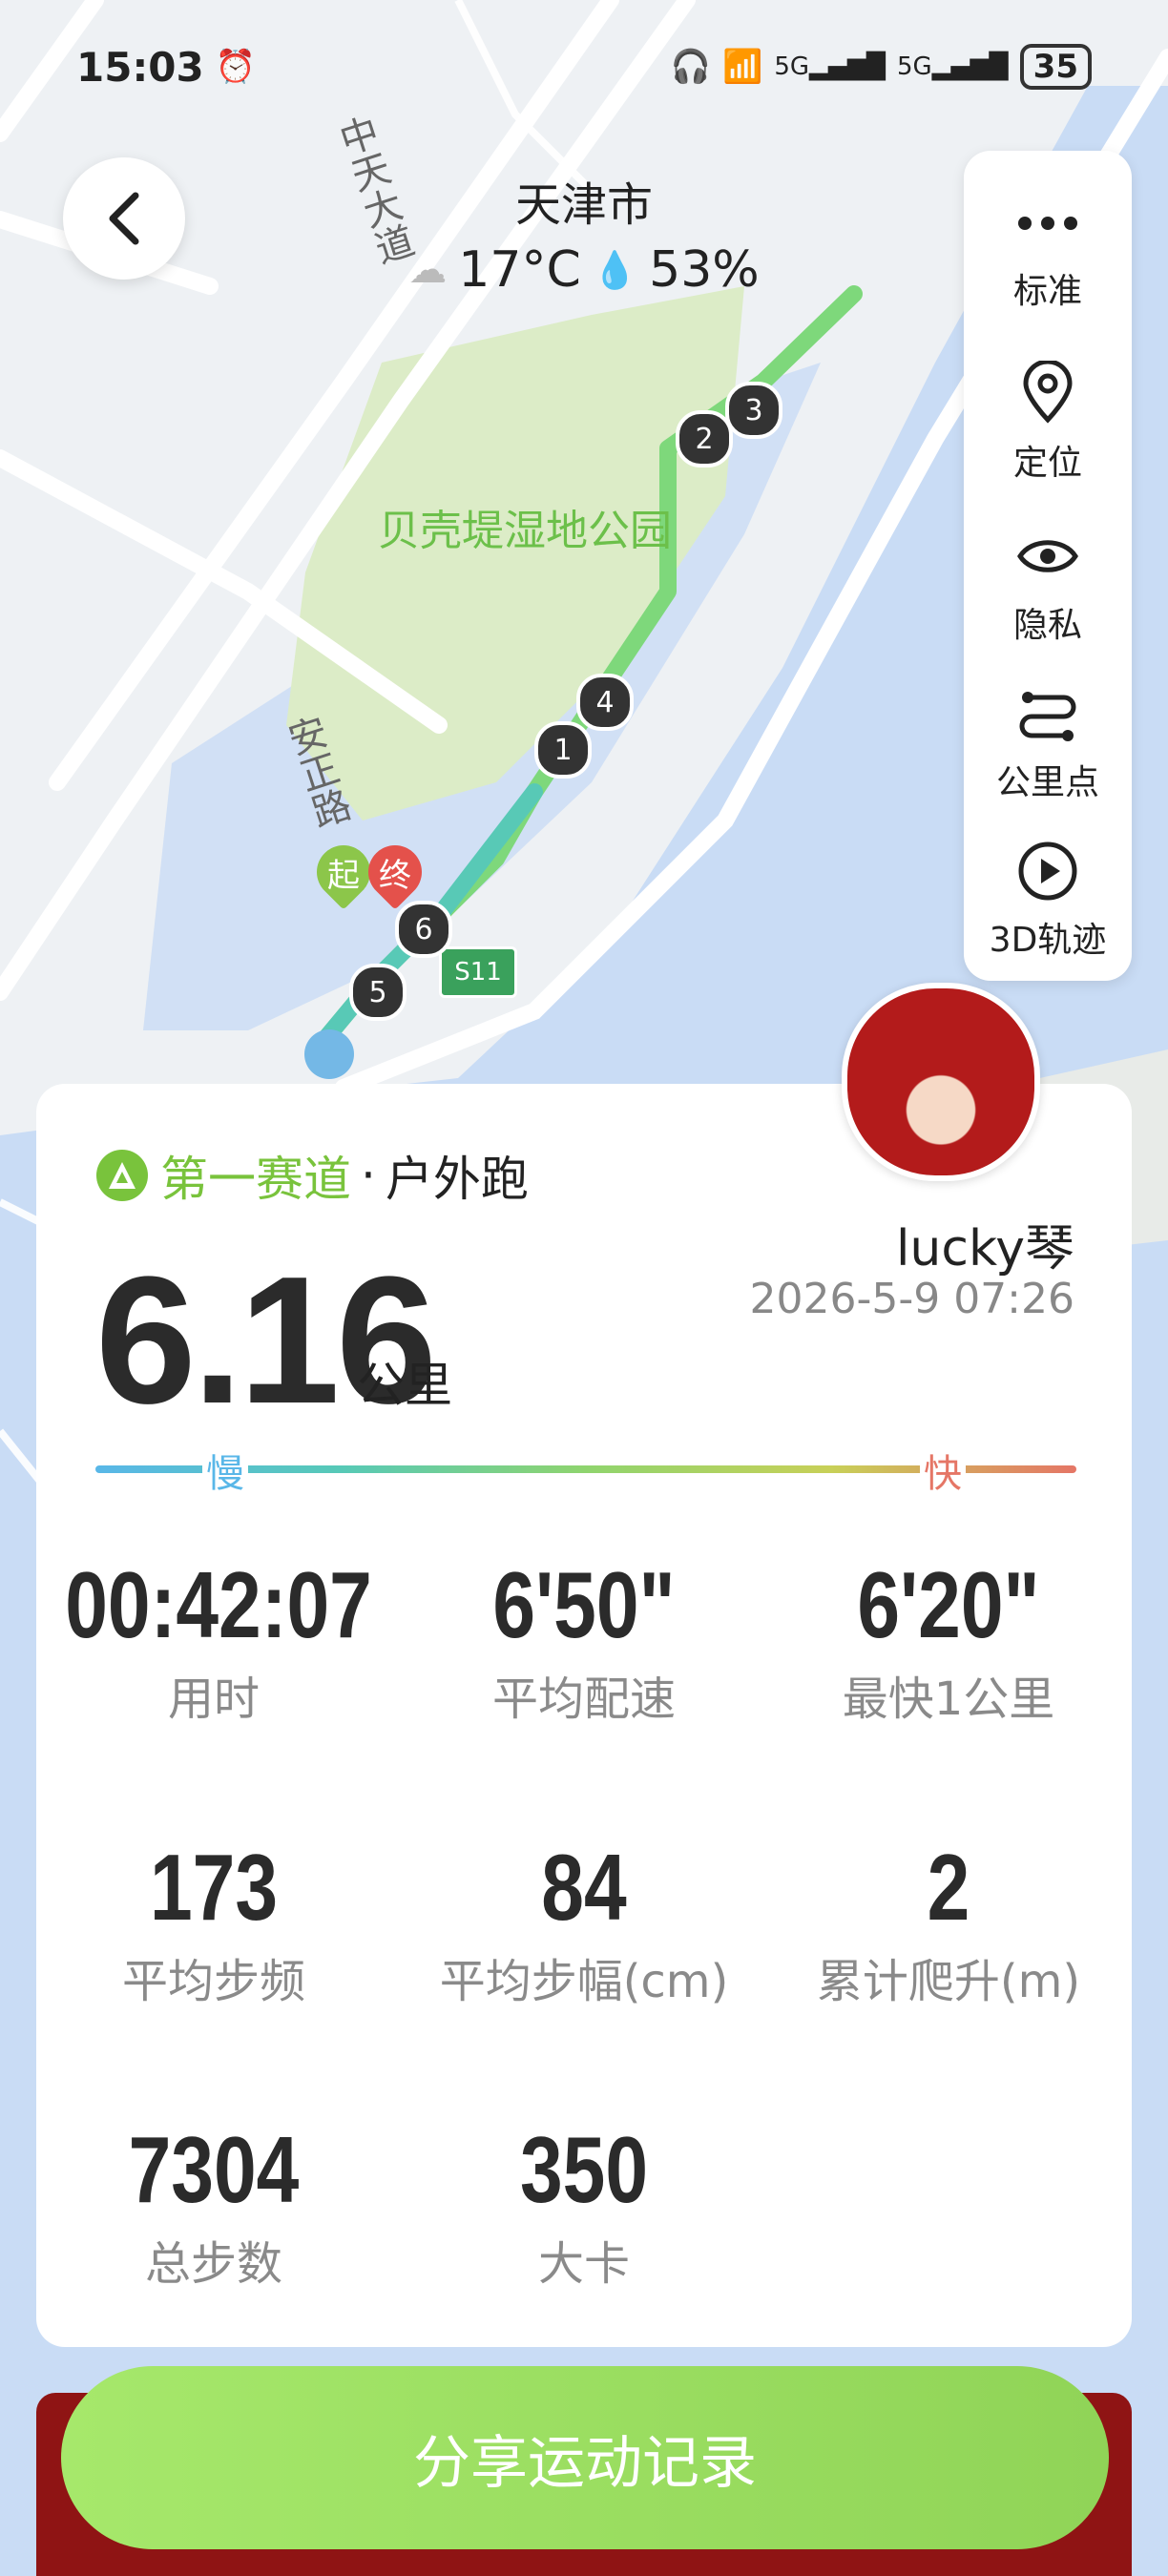  I want to click on fast-label: 快, so click(943, 1470).